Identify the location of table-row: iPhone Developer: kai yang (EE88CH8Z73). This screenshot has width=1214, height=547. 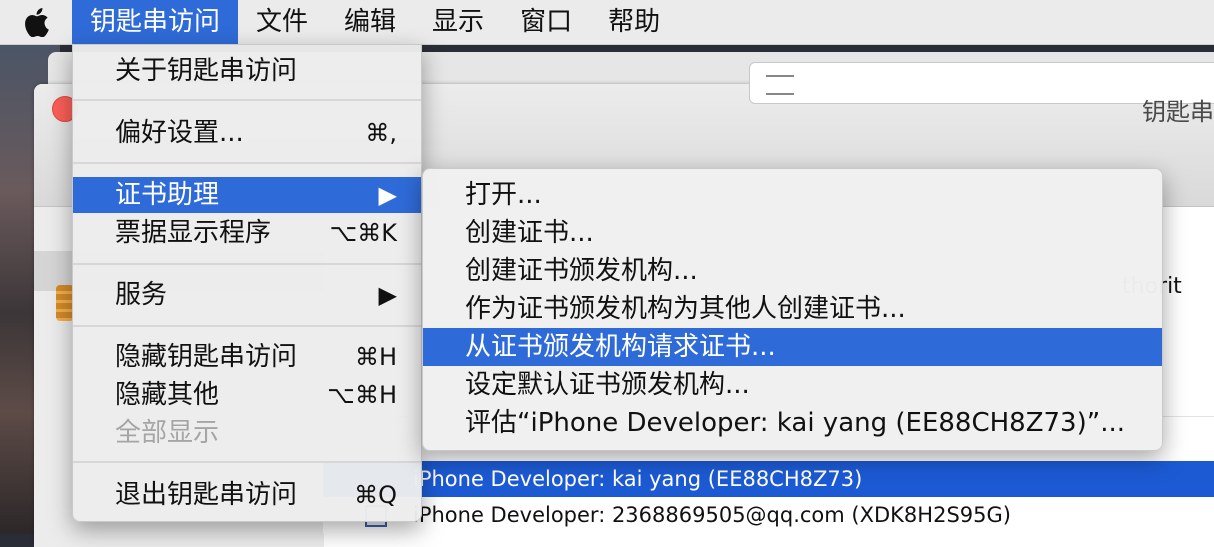
(768, 479).